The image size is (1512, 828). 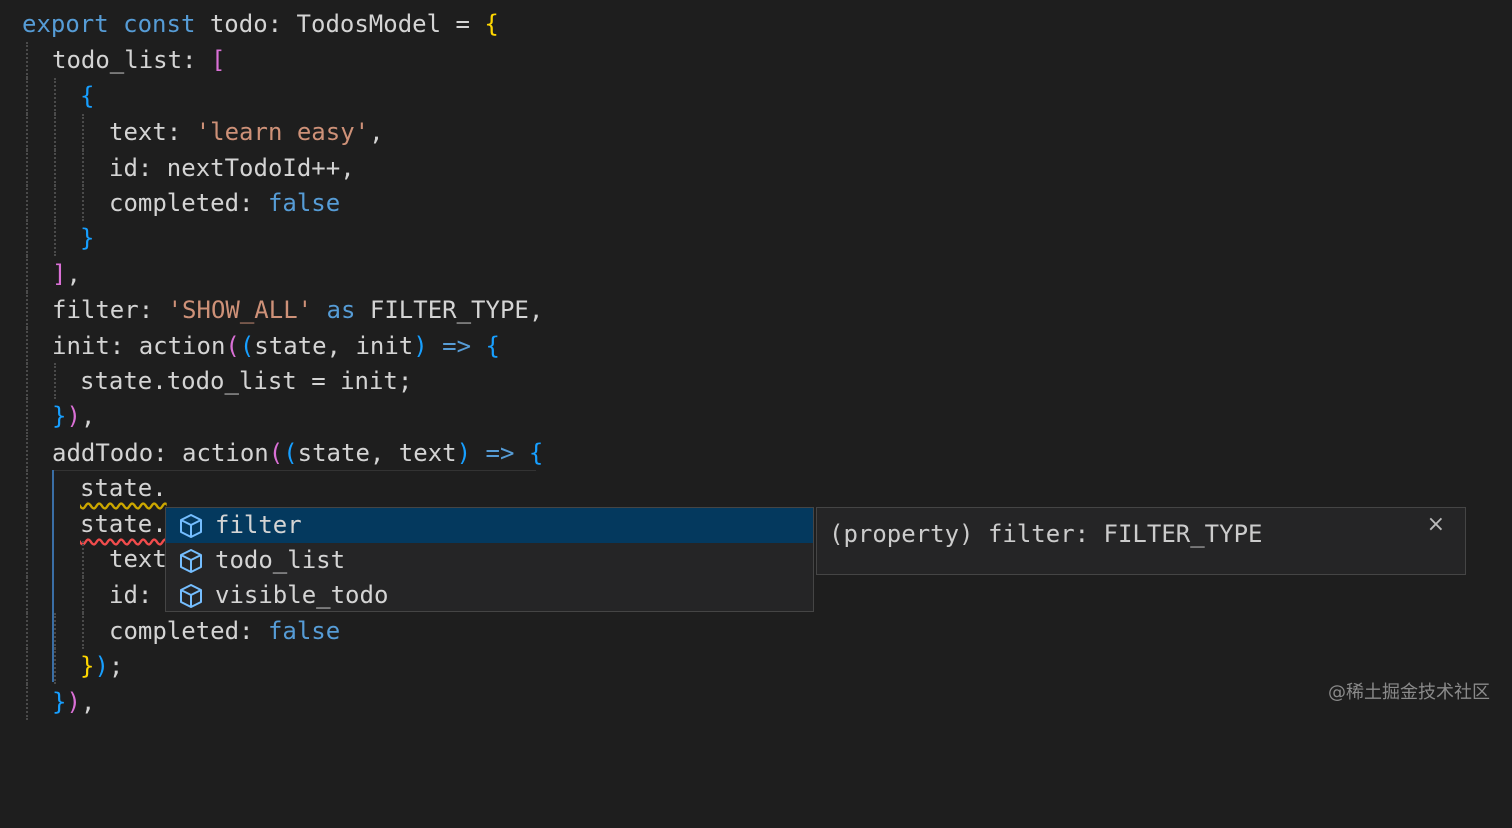 I want to click on code-text: {, so click(x=87, y=96).